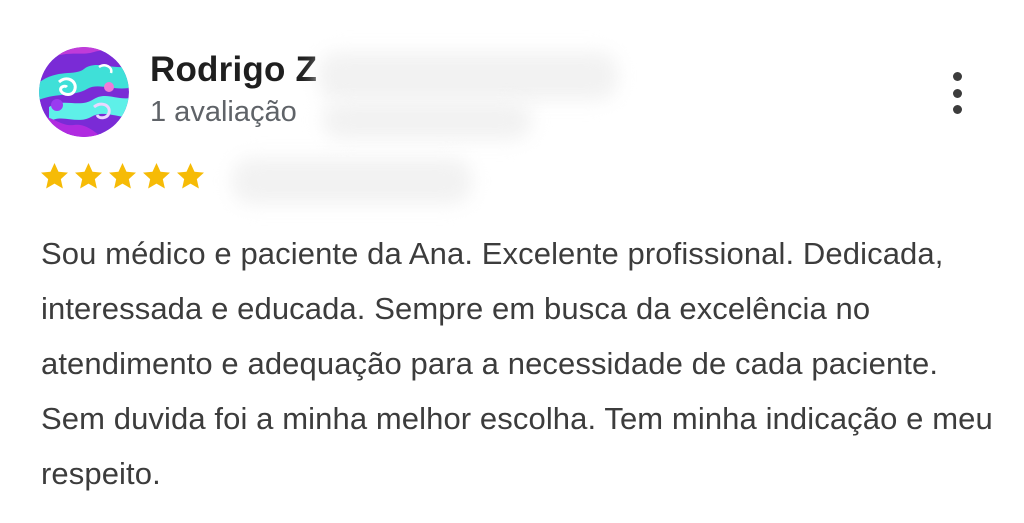 Image resolution: width=1024 pixels, height=523 pixels. I want to click on author-name: Rodrigo Z, so click(233, 70).